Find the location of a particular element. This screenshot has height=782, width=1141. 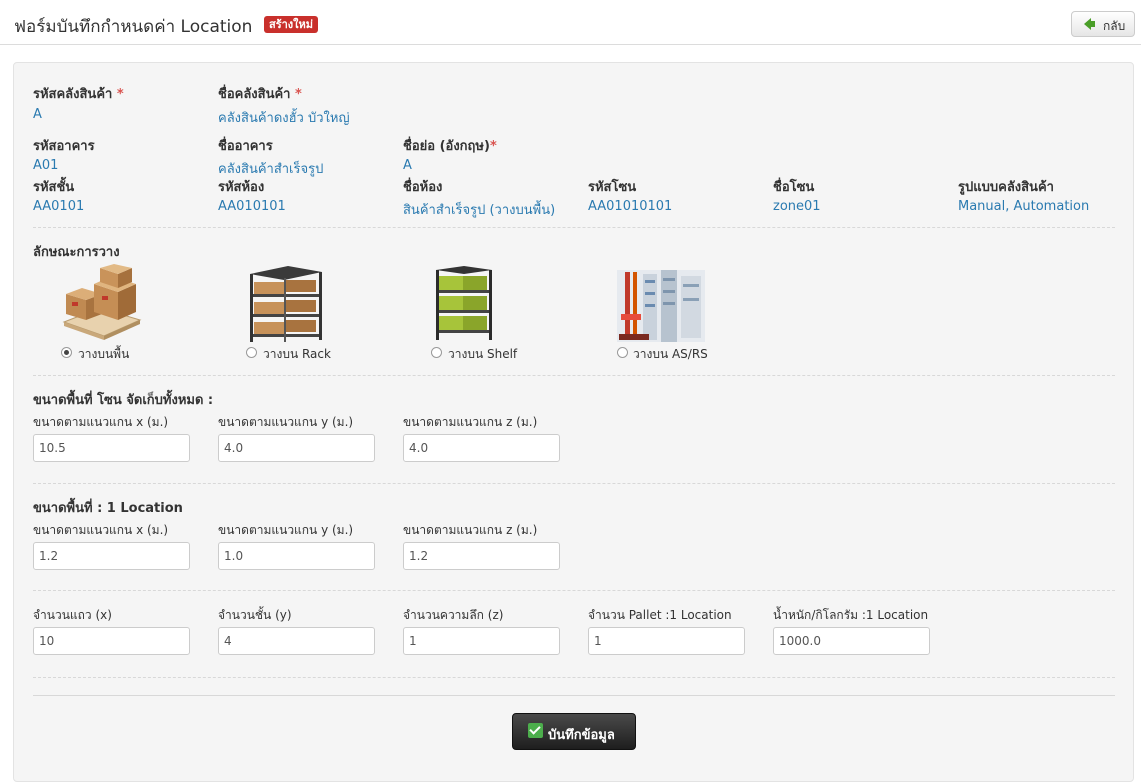

location-z-label: ขนาดตามแนวแกน z (ม.) is located at coordinates (470, 530).